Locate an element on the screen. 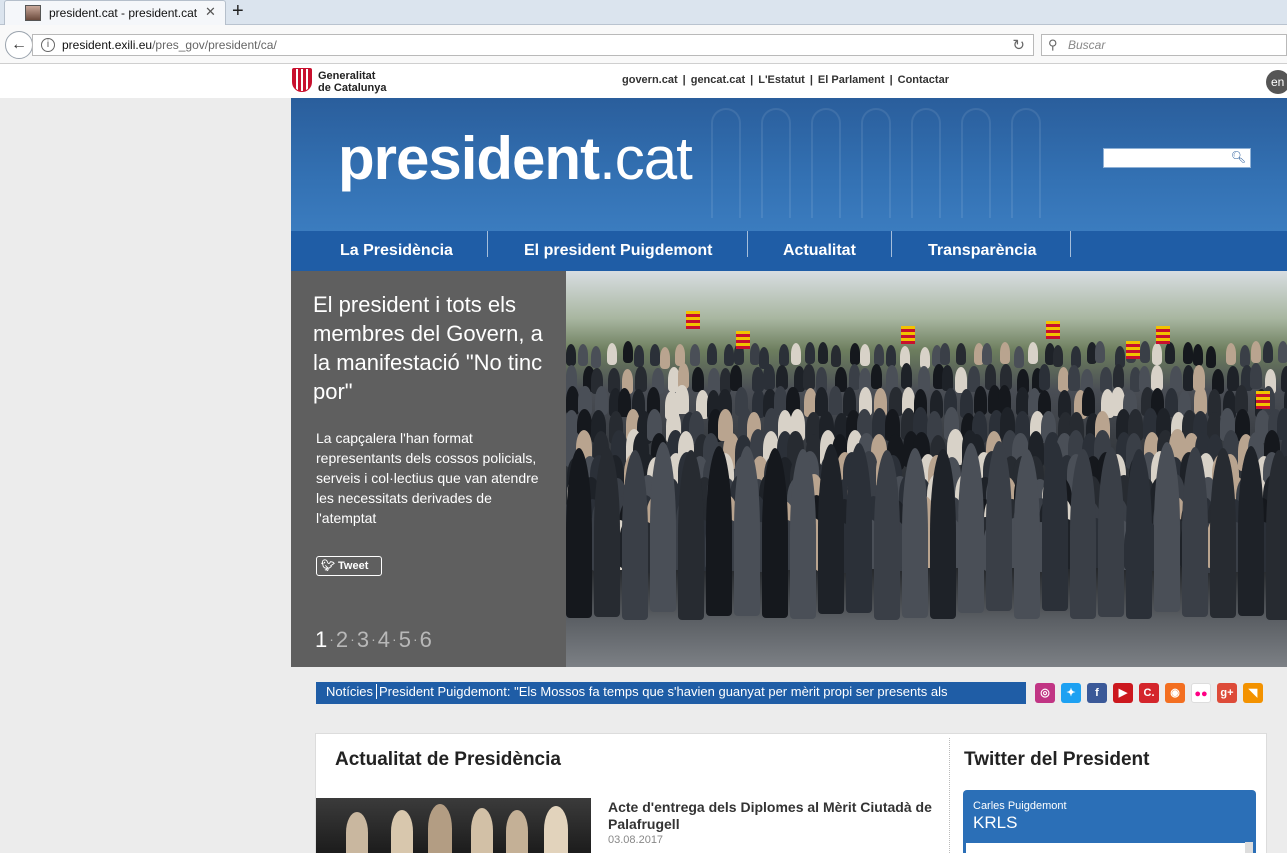 Image resolution: width=1287 pixels, height=853 pixels. nav-item-transparencia: Transparència is located at coordinates (982, 251).